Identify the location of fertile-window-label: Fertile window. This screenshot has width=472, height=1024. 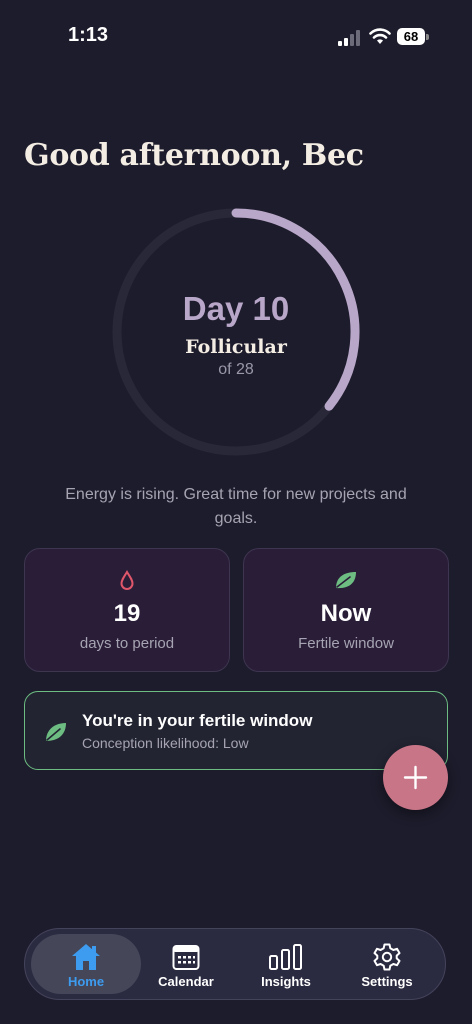
(346, 643).